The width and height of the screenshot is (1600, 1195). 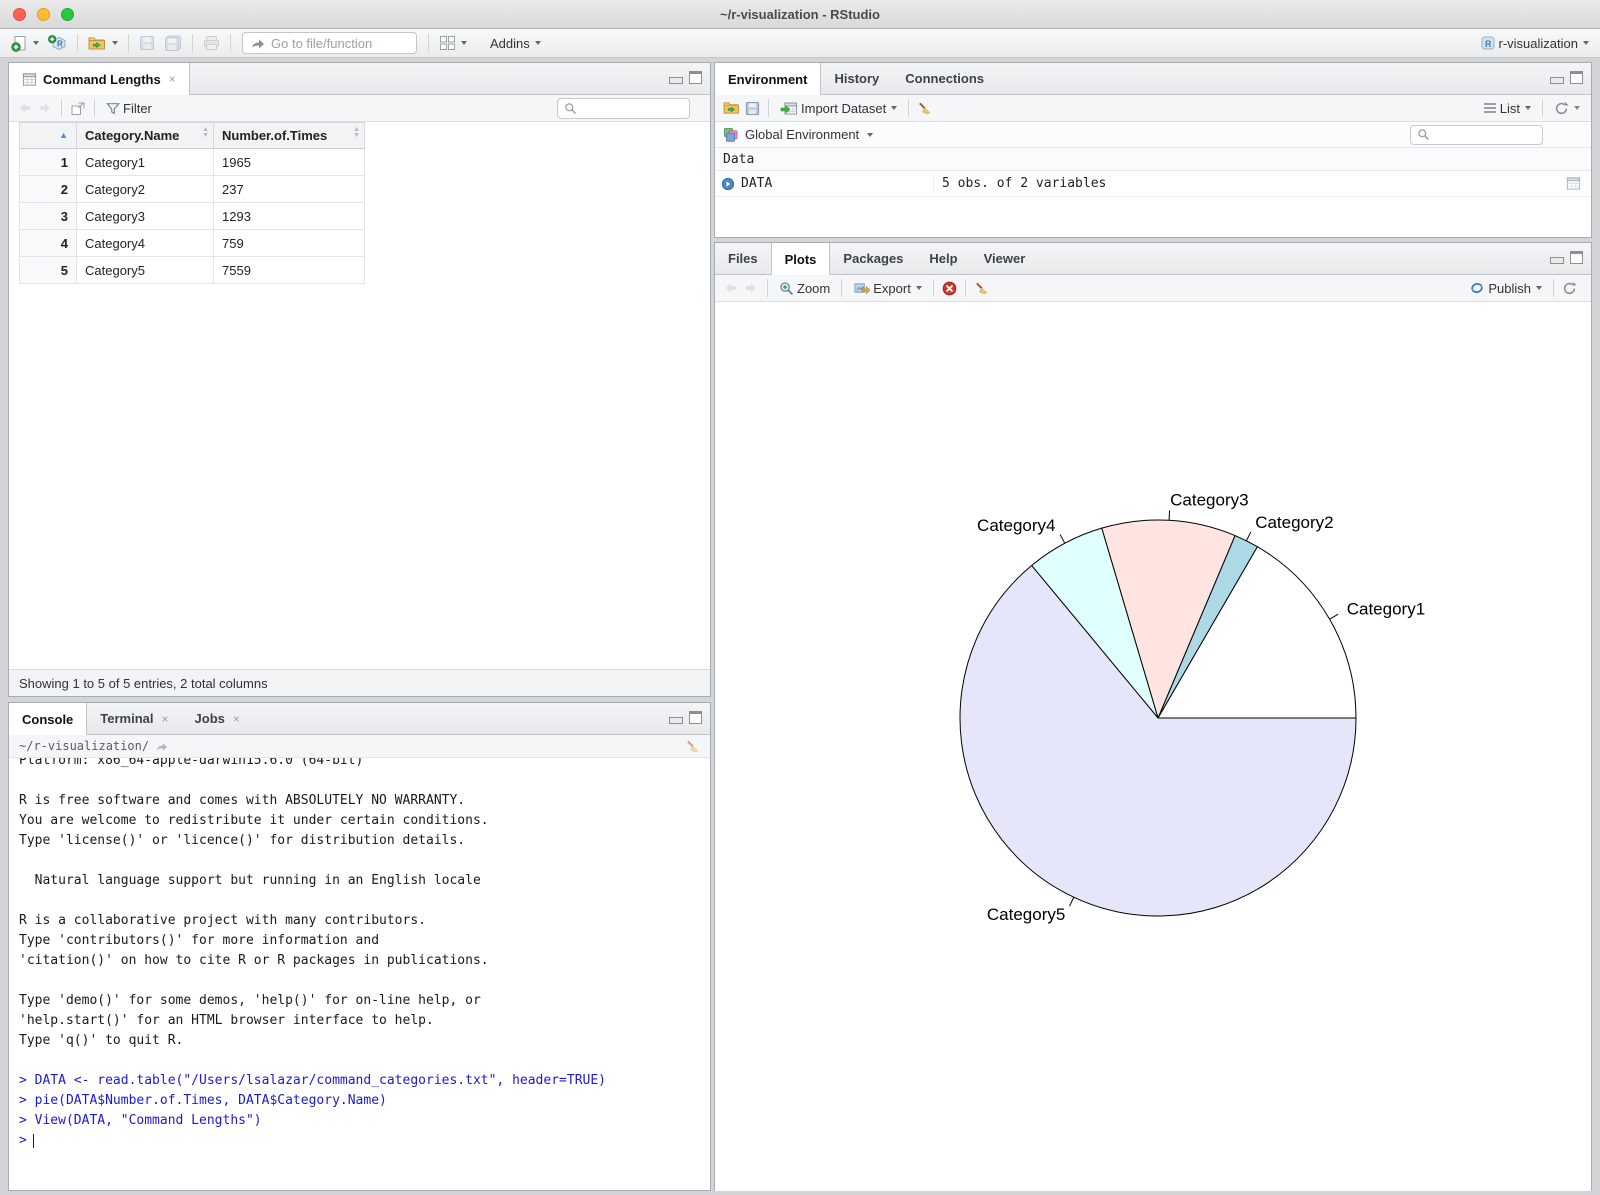 What do you see at coordinates (728, 184) in the screenshot?
I see `expand-object-icon` at bounding box center [728, 184].